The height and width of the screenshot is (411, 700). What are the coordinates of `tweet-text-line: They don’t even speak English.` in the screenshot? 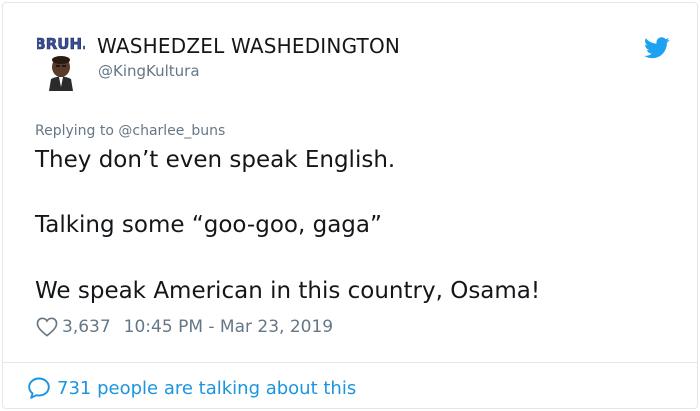 It's located at (215, 160).